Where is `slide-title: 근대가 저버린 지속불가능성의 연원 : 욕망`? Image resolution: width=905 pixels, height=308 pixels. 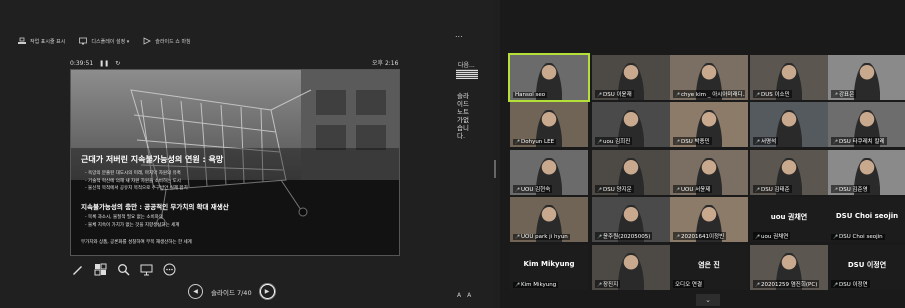 slide-title: 근대가 저버린 지속불가능성의 연원 : 욕망 is located at coordinates (152, 159).